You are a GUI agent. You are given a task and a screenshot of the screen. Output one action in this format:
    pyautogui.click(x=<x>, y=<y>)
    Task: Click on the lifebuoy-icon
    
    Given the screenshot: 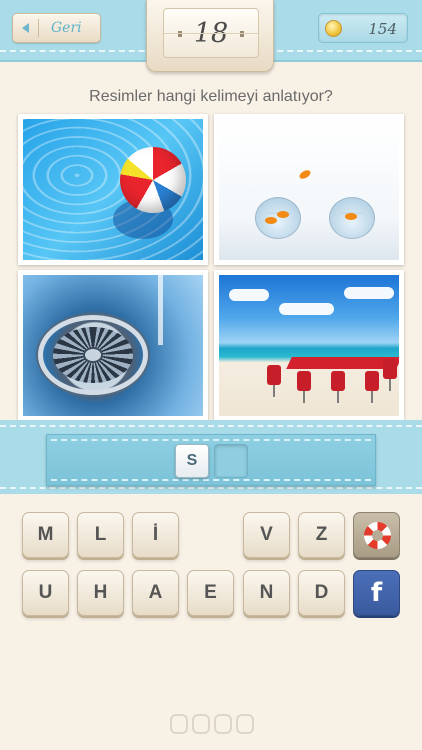 What is the action you would take?
    pyautogui.click(x=377, y=535)
    